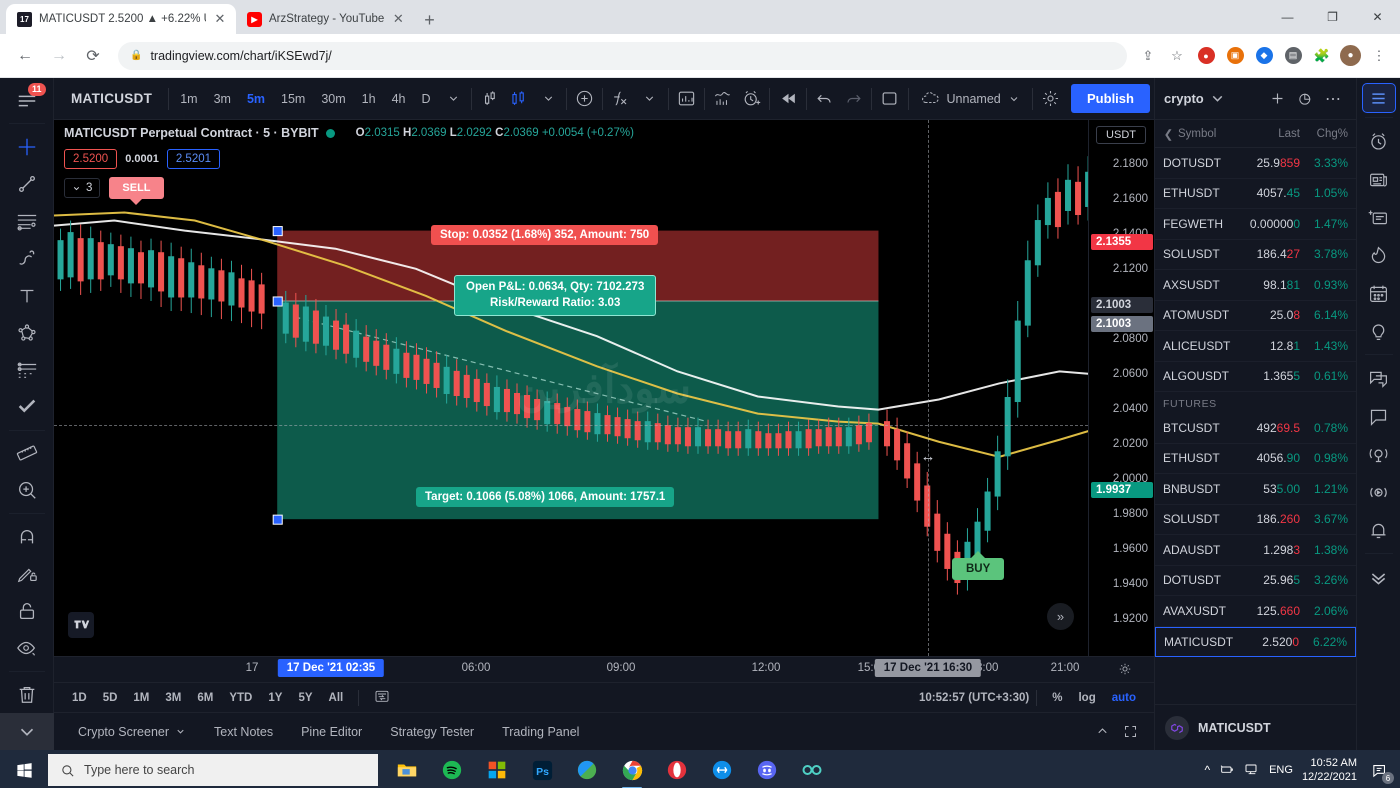 This screenshot has width=1400, height=788. What do you see at coordinates (325, 19) in the screenshot?
I see `browser-tab-youtube: ▶ ArzStrategy - YouTube ✕` at bounding box center [325, 19].